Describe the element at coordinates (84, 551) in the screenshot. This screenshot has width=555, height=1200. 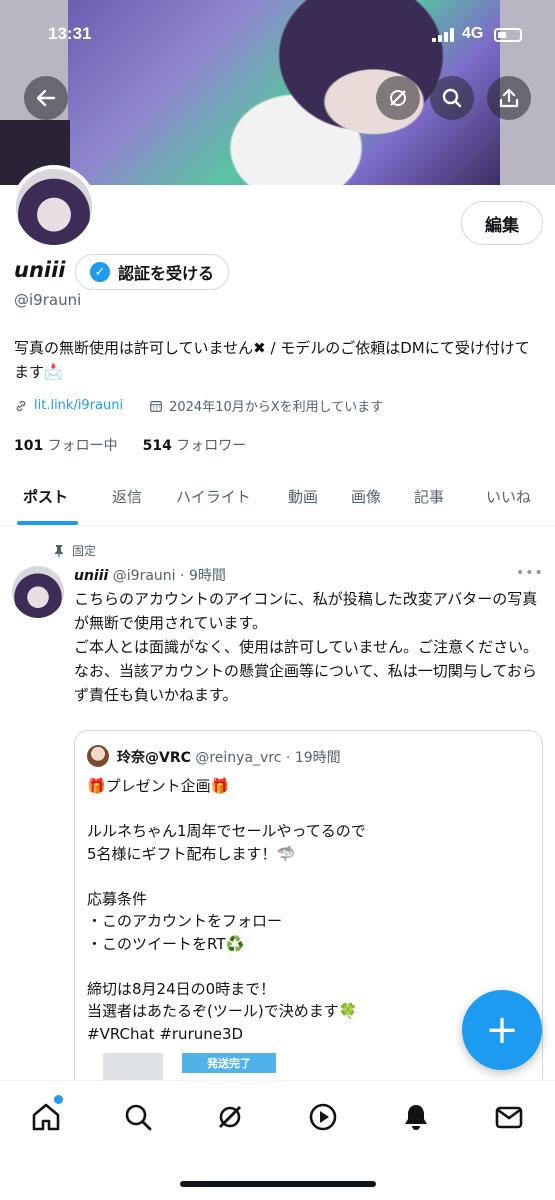
I see `pinned-label: 固定` at that location.